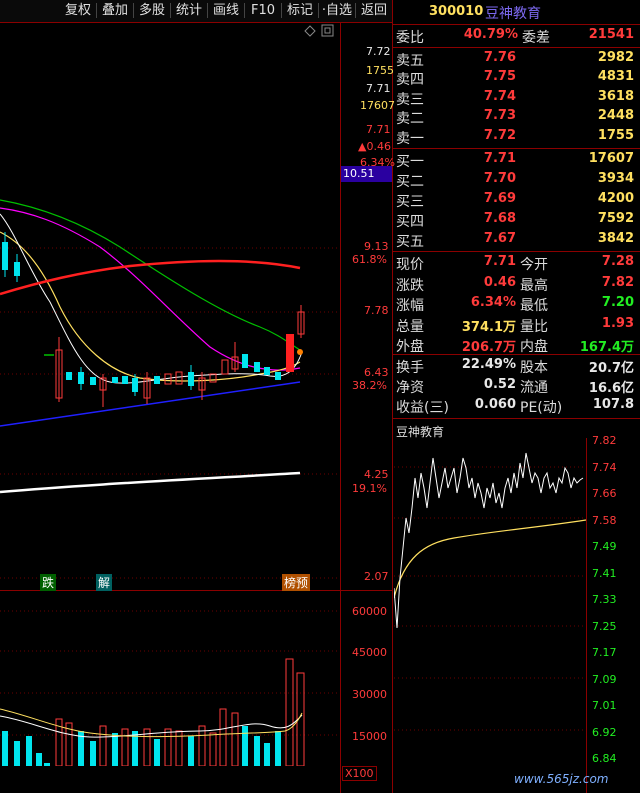 This screenshot has height=793, width=640. Describe the element at coordinates (611, 368) in the screenshot. I see `shares-value: 20.7亿` at that location.